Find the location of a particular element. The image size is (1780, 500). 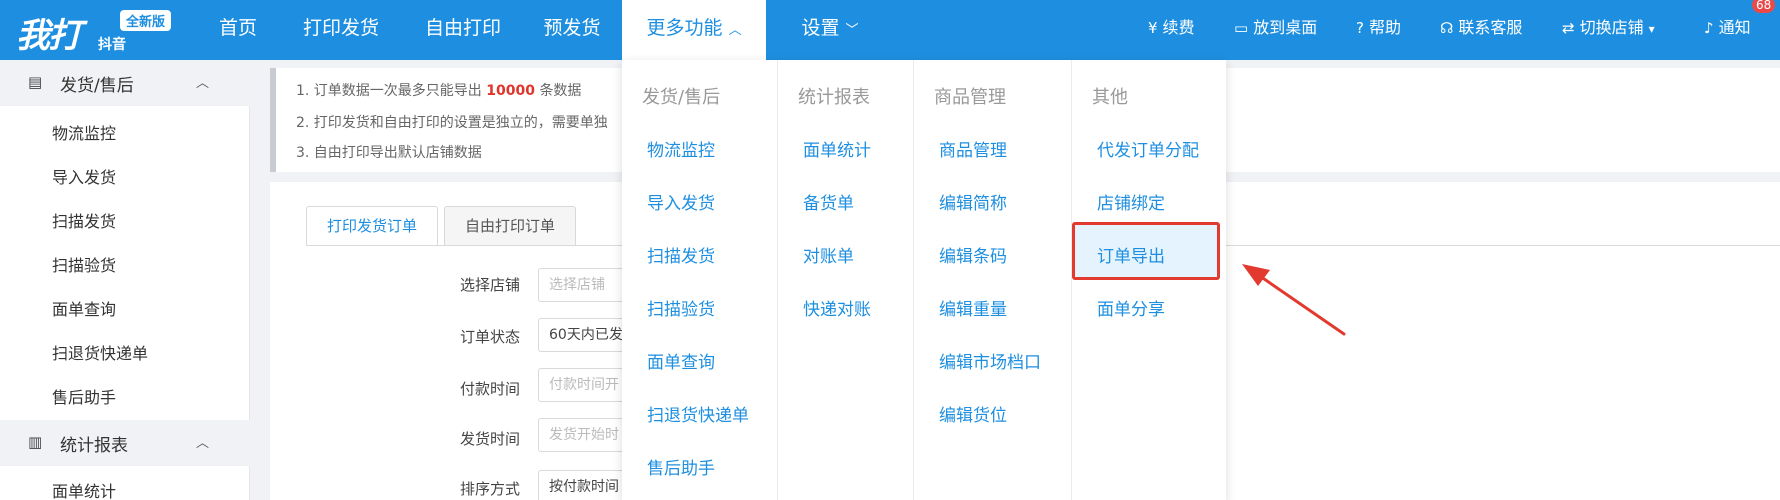

yen-circle-icon: ¥ is located at coordinates (1153, 28).